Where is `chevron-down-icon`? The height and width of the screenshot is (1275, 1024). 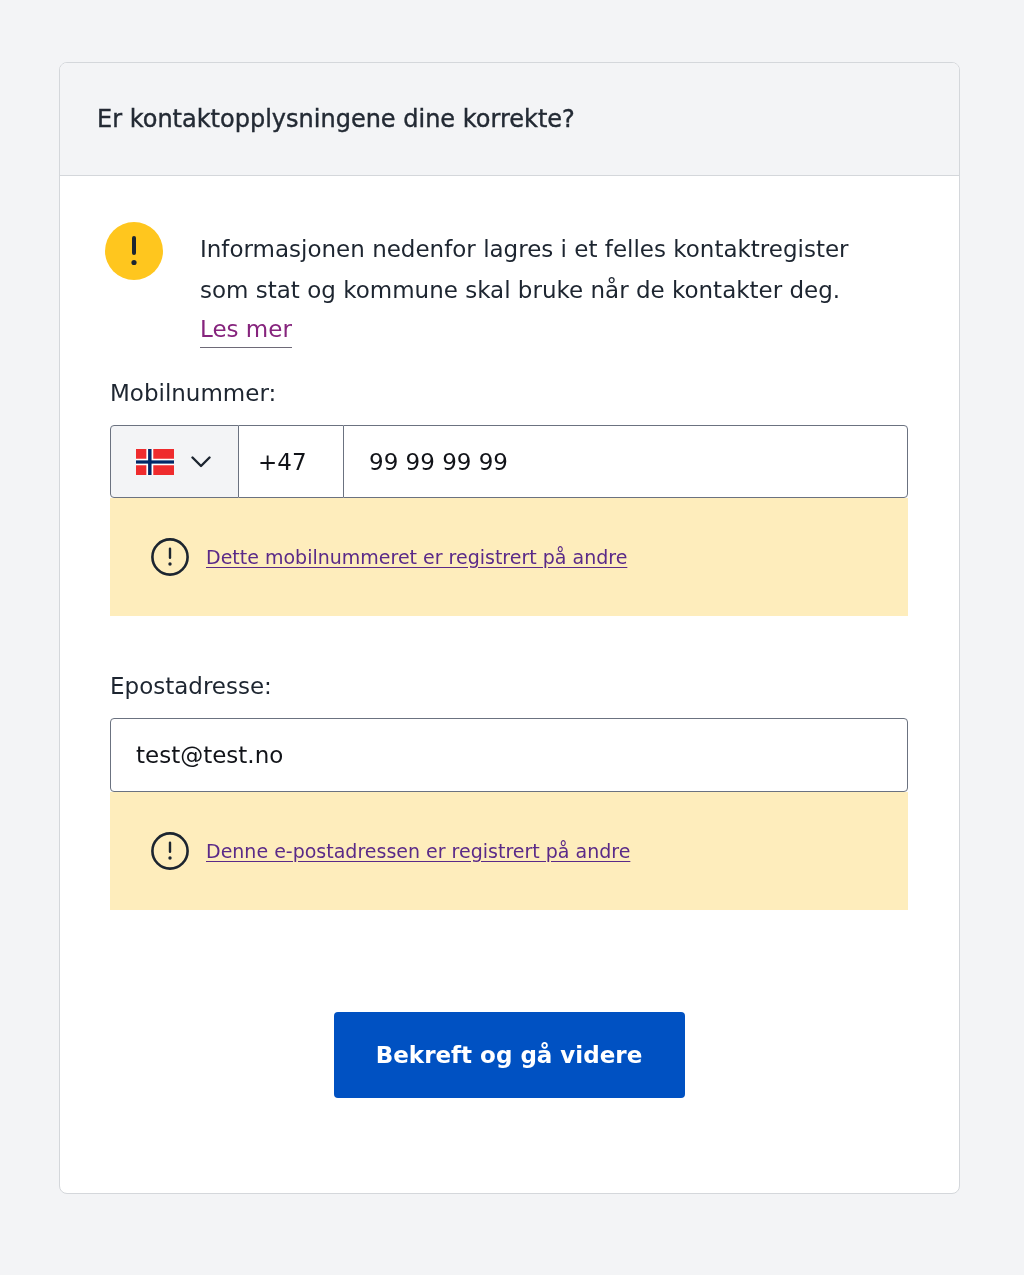 chevron-down-icon is located at coordinates (201, 461).